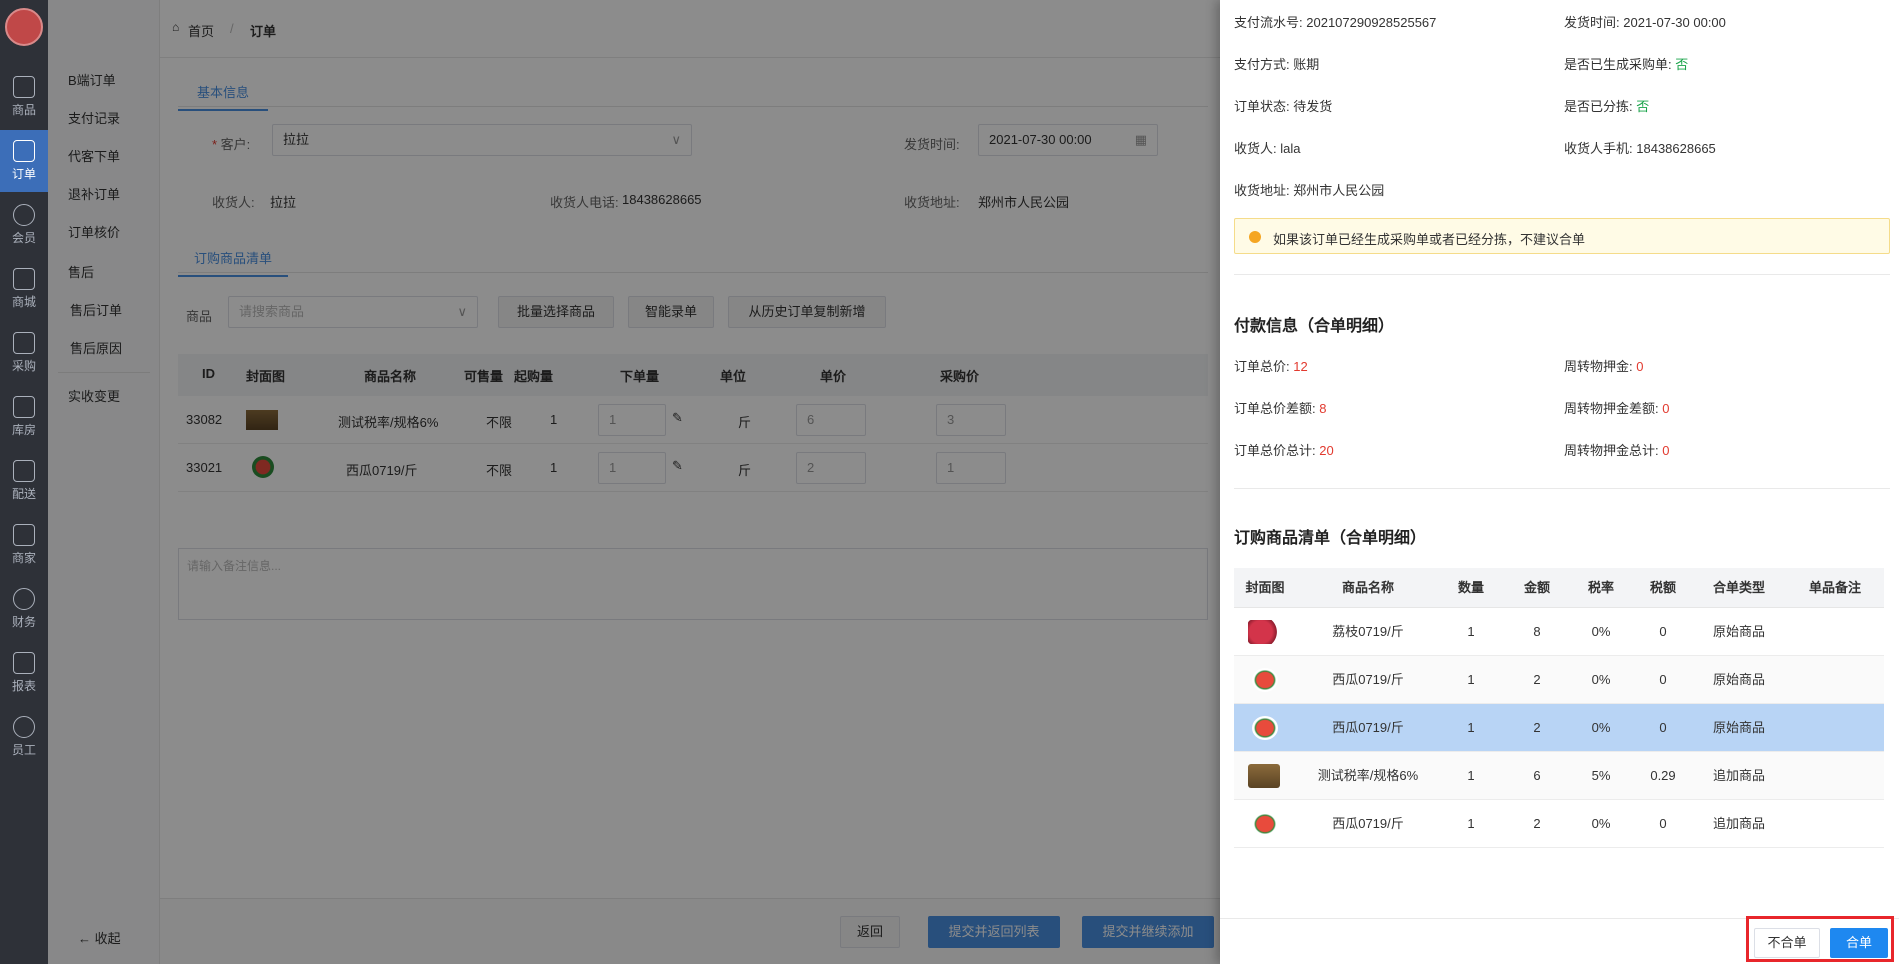  What do you see at coordinates (1536, 587) in the screenshot?
I see `col-amount: 金额` at bounding box center [1536, 587].